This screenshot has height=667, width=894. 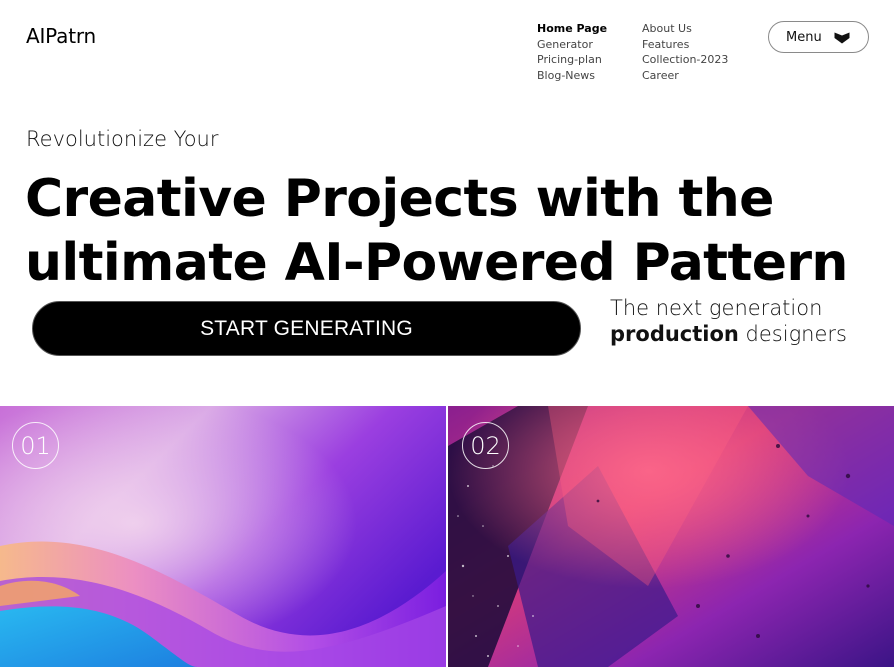 I want to click on logo: AIPatrn, so click(x=61, y=36).